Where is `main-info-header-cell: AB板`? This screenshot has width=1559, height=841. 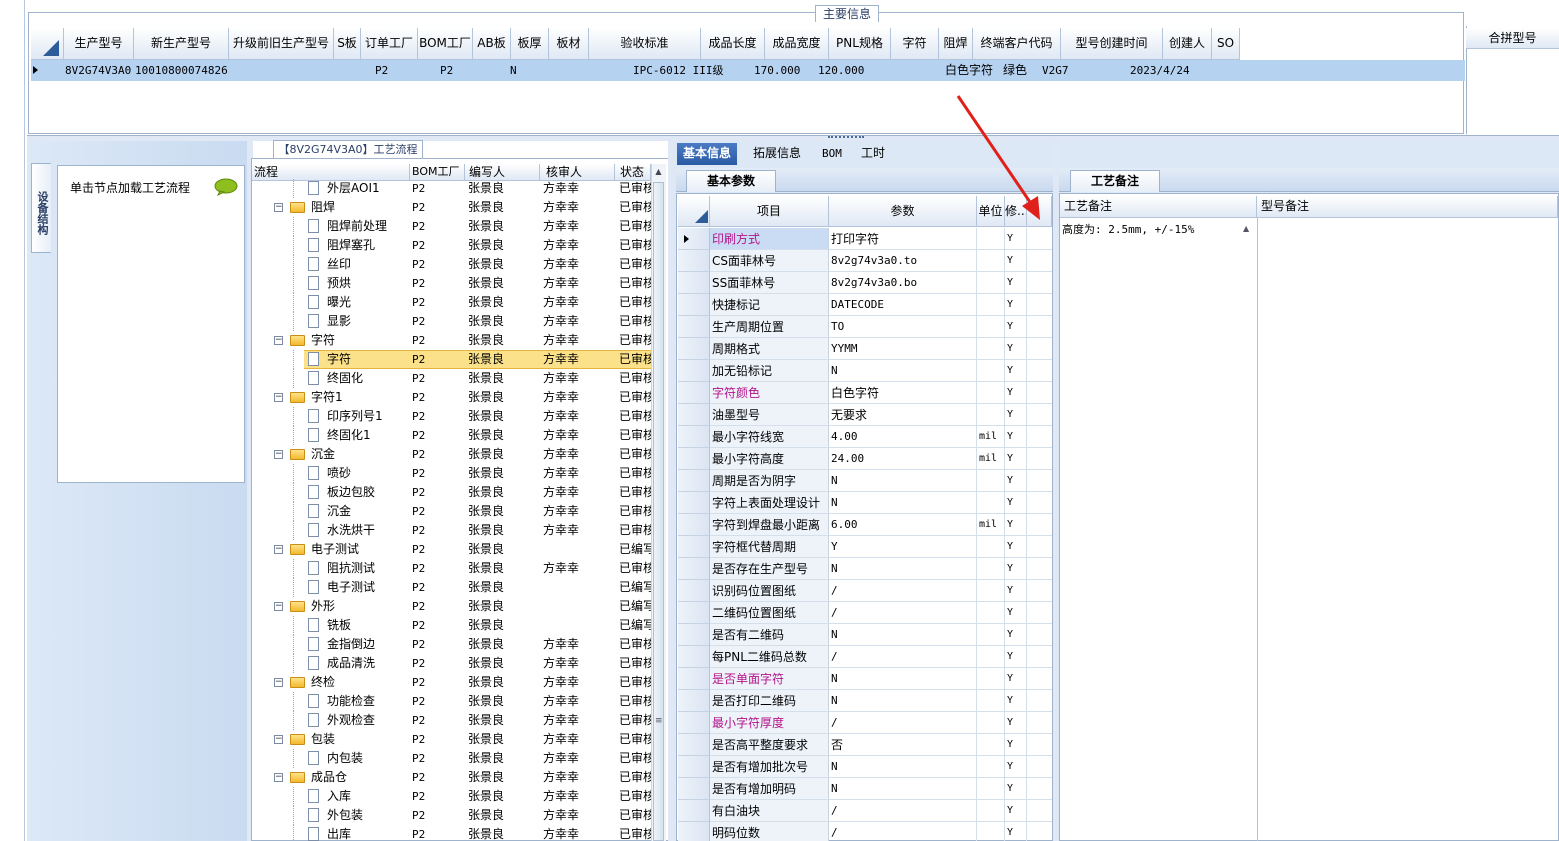 main-info-header-cell: AB板 is located at coordinates (492, 44).